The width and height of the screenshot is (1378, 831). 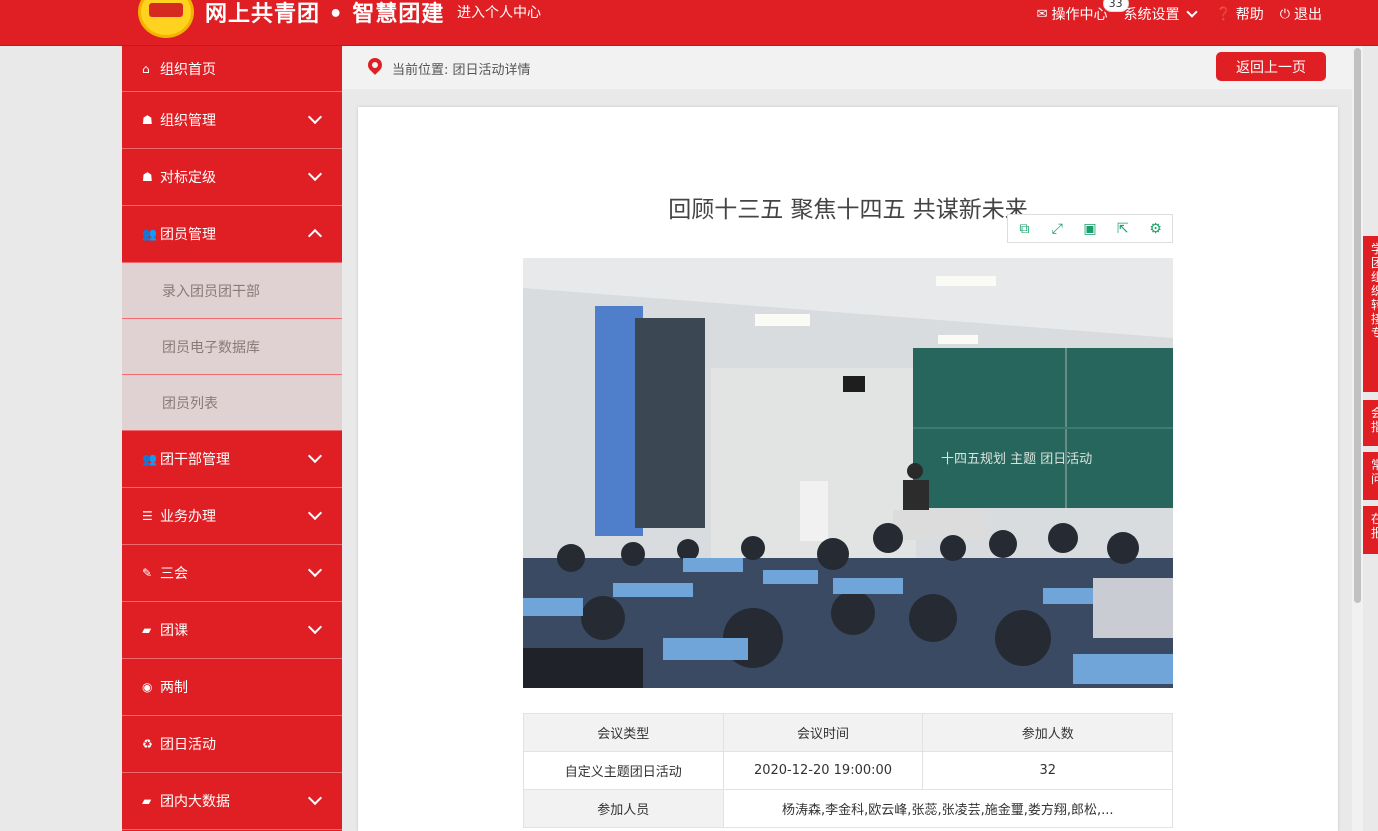 What do you see at coordinates (1122, 228) in the screenshot?
I see `share-icon: ⇱` at bounding box center [1122, 228].